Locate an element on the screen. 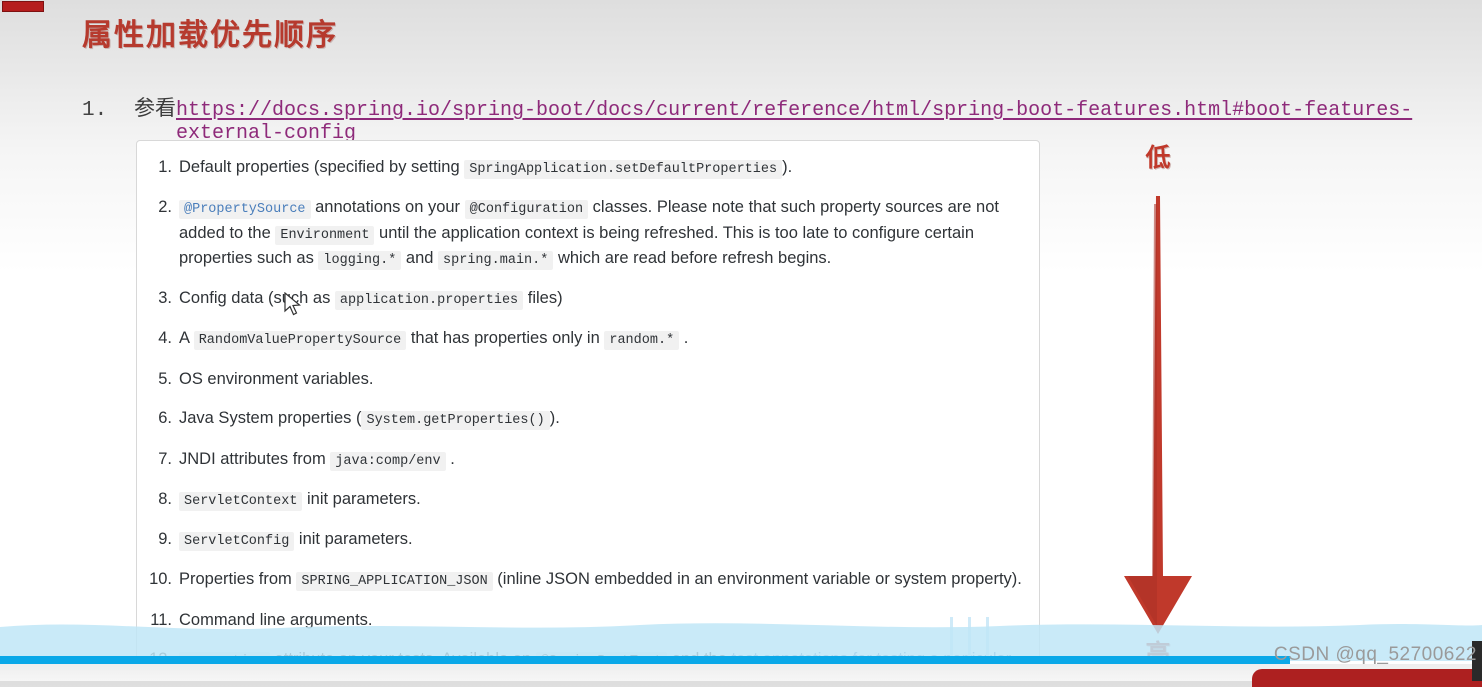 Image resolution: width=1482 pixels, height=687 pixels. progress-bar is located at coordinates (645, 660).